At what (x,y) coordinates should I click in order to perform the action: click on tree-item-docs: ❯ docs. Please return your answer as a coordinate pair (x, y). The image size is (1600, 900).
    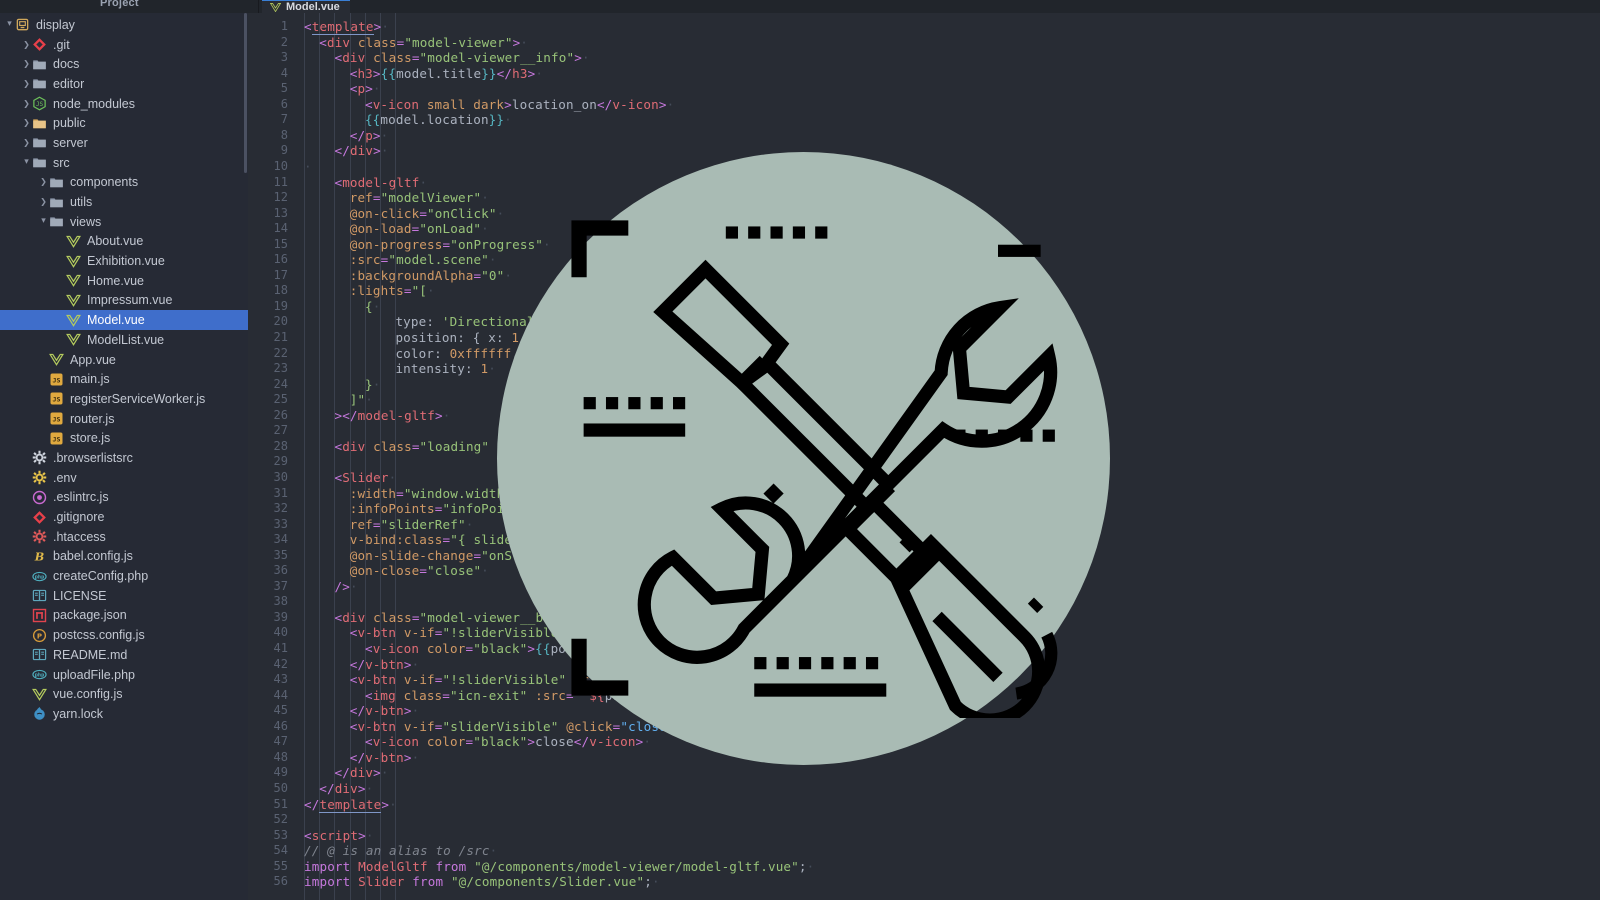
    Looking at the image, I should click on (124, 64).